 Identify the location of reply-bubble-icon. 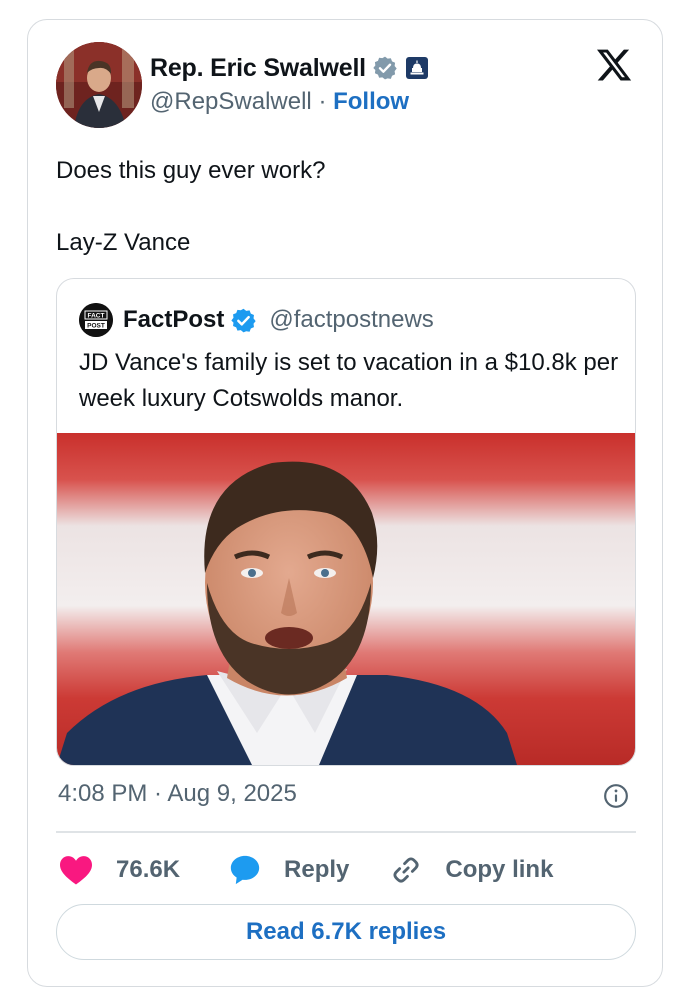
(245, 870).